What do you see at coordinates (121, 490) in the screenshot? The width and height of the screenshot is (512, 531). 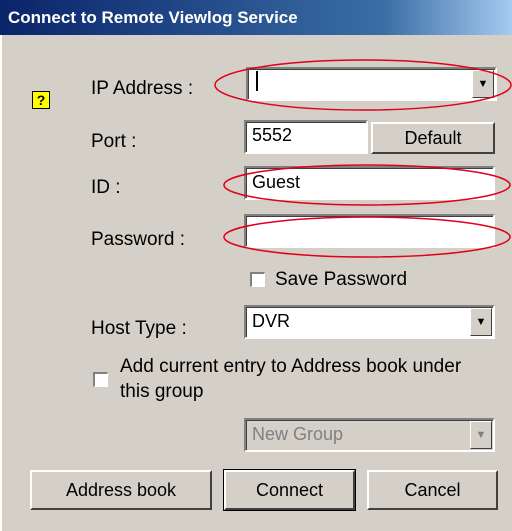 I see `address-book-button: Address book` at bounding box center [121, 490].